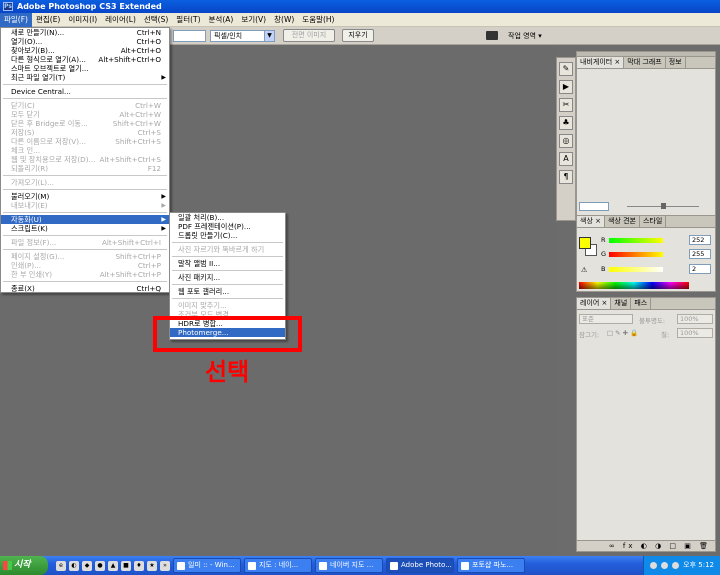  I want to click on tab-styles: 스타일, so click(653, 221).